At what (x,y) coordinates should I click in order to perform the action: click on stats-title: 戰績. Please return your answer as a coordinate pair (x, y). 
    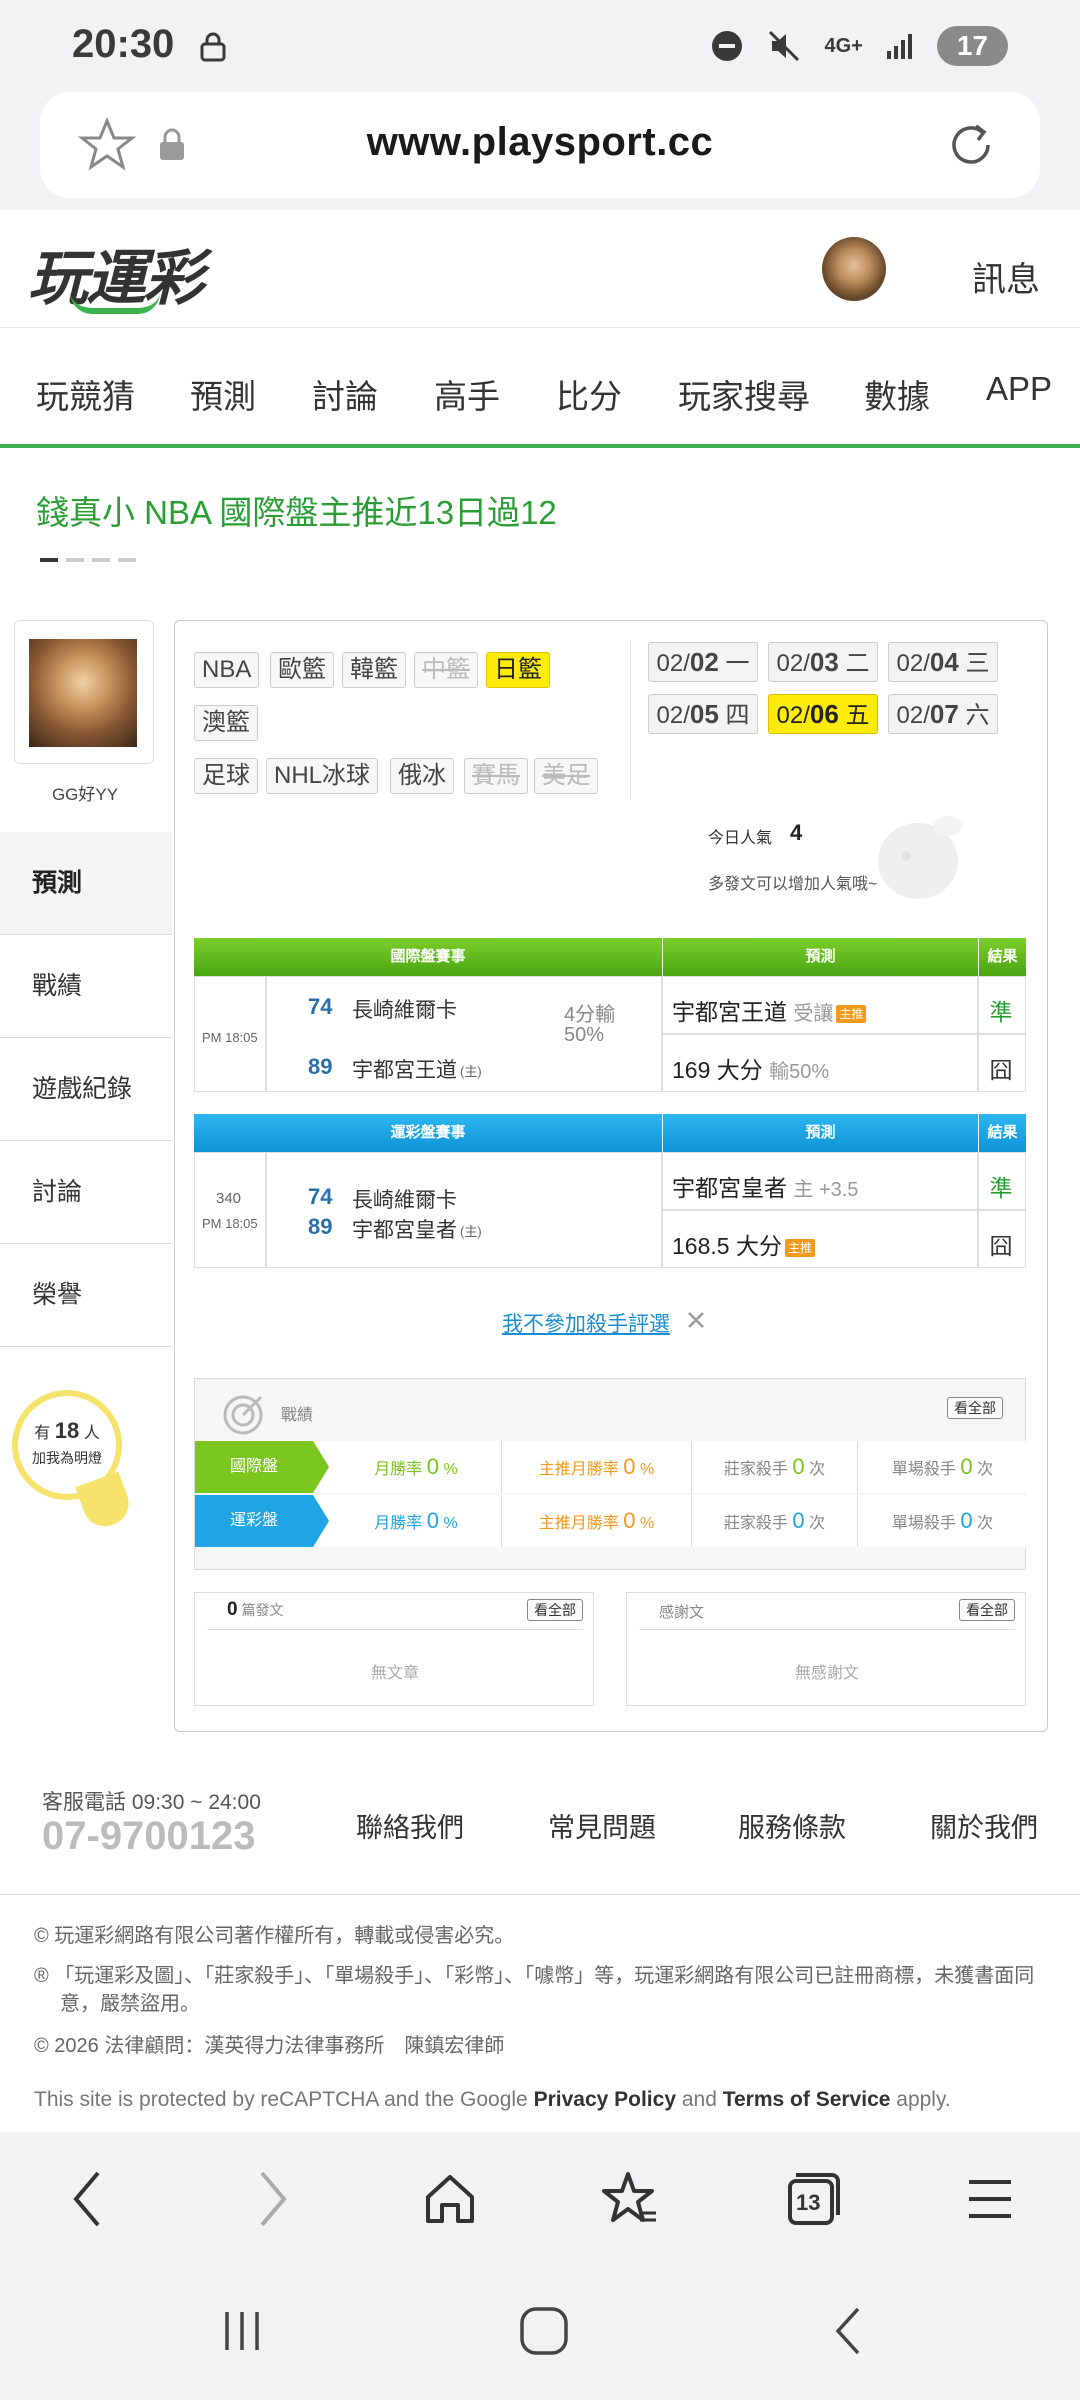
    Looking at the image, I should click on (297, 1415).